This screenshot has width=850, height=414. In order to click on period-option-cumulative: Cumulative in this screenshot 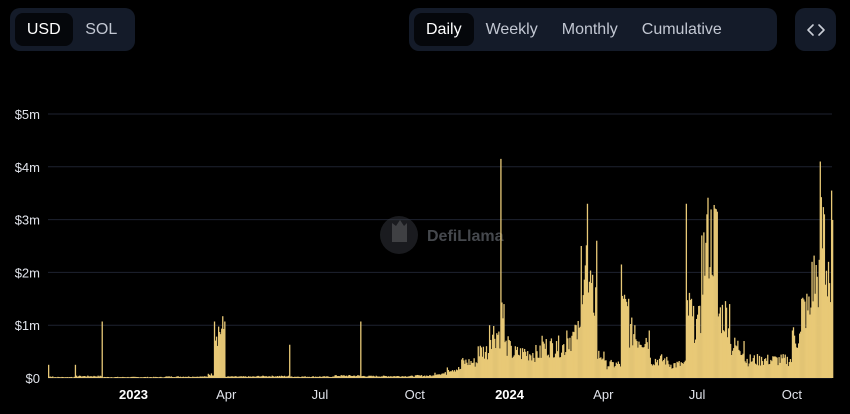, I will do `click(682, 29)`.